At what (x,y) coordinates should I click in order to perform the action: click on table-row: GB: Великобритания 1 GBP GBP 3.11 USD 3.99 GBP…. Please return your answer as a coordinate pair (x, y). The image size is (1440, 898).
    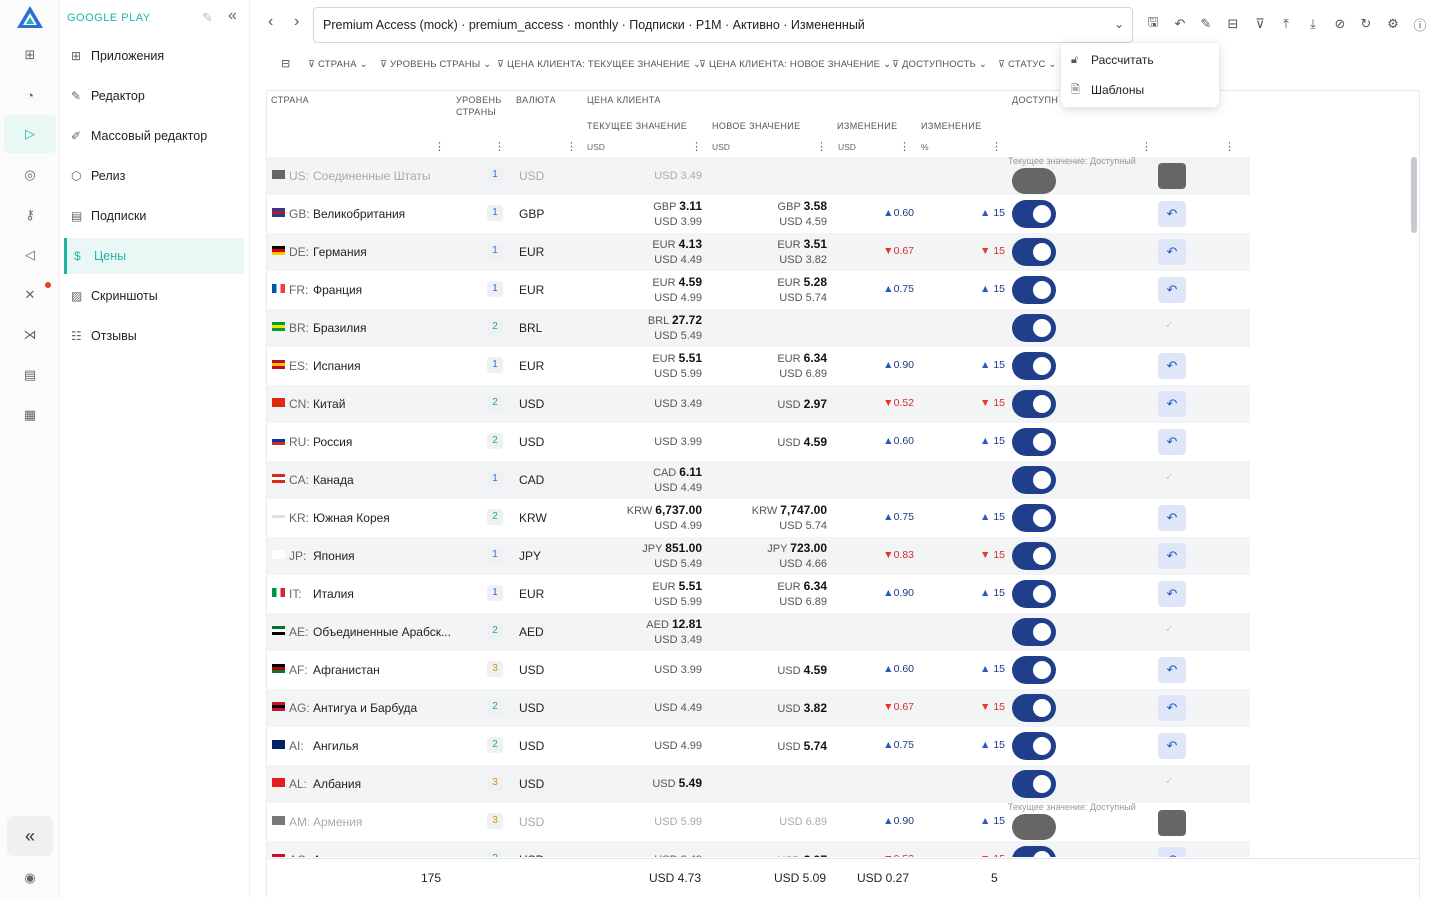
    Looking at the image, I should click on (758, 214).